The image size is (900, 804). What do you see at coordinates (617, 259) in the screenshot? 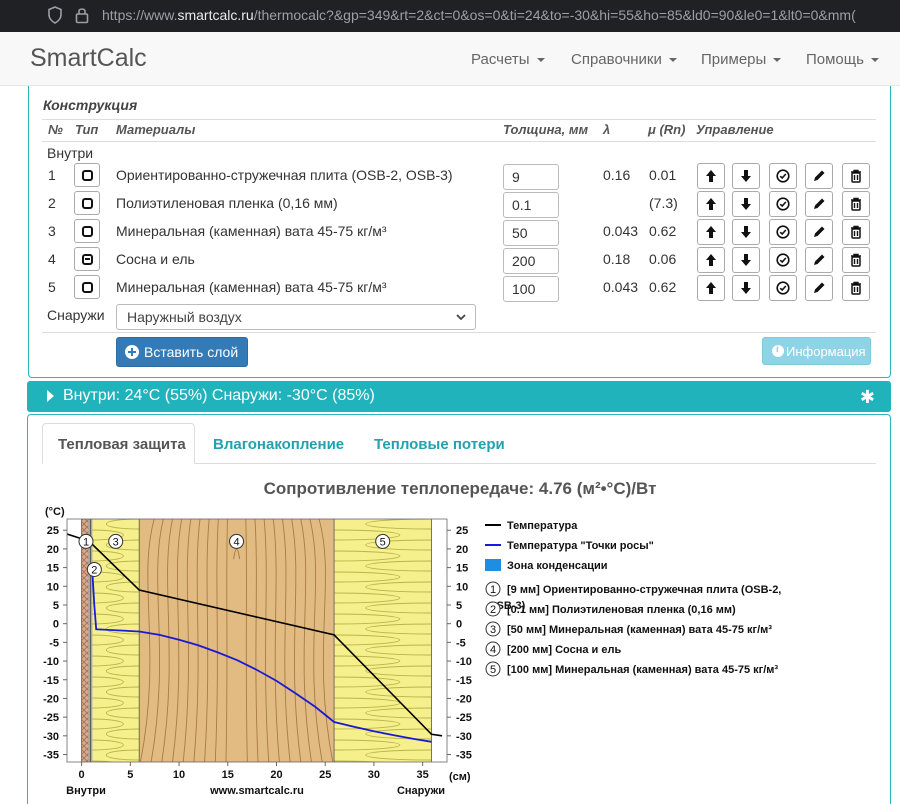
I see `layer-lambda: 0.18` at bounding box center [617, 259].